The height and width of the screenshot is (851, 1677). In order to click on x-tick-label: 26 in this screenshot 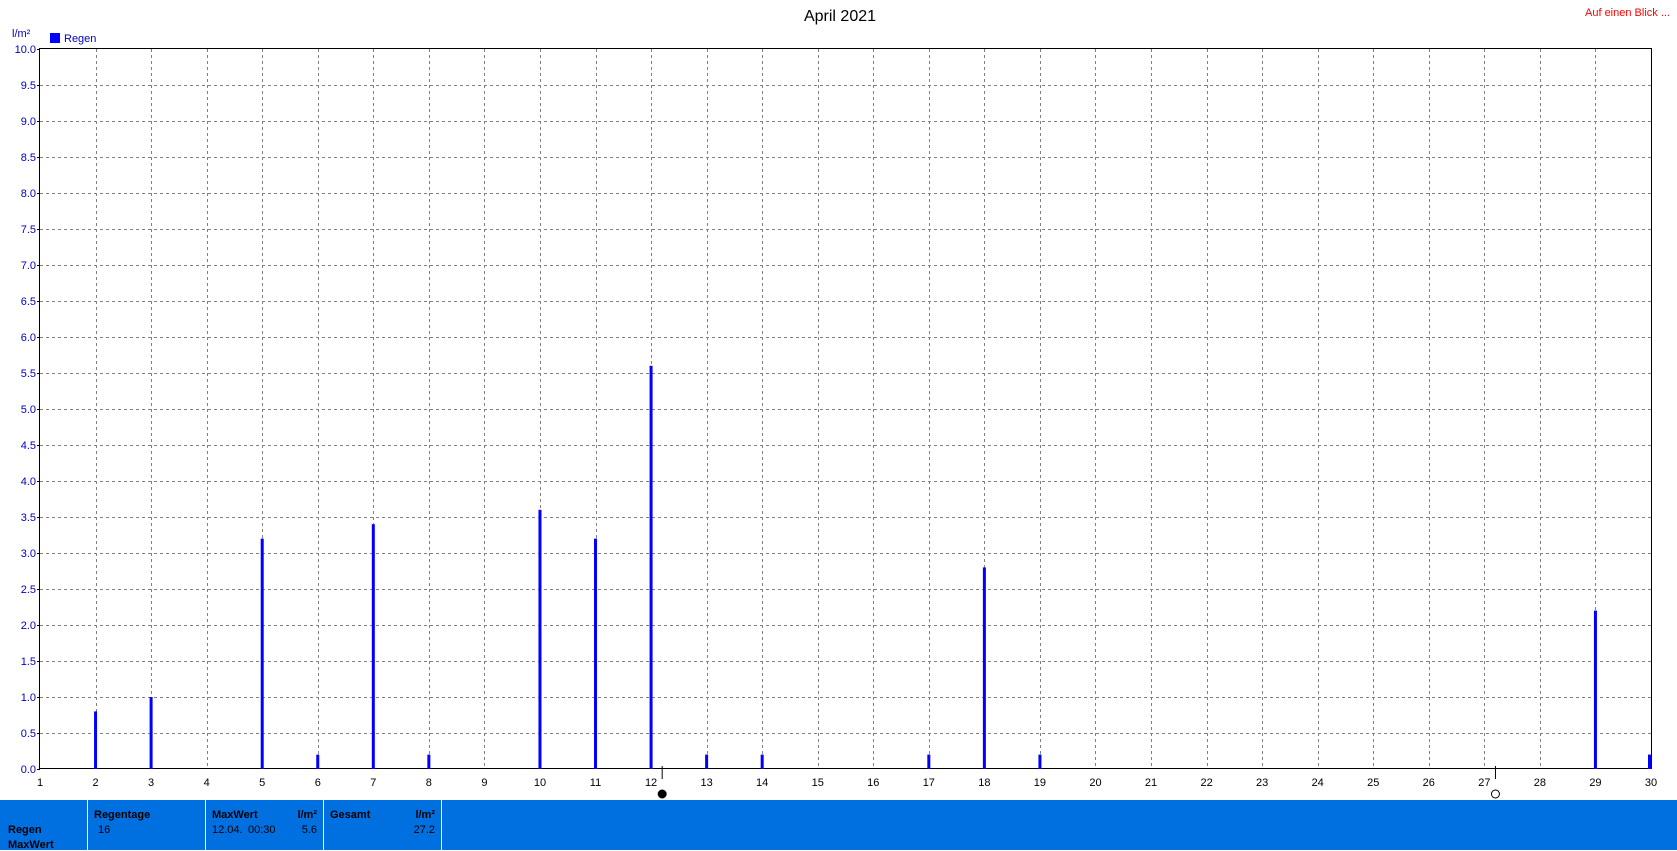, I will do `click(1429, 783)`.